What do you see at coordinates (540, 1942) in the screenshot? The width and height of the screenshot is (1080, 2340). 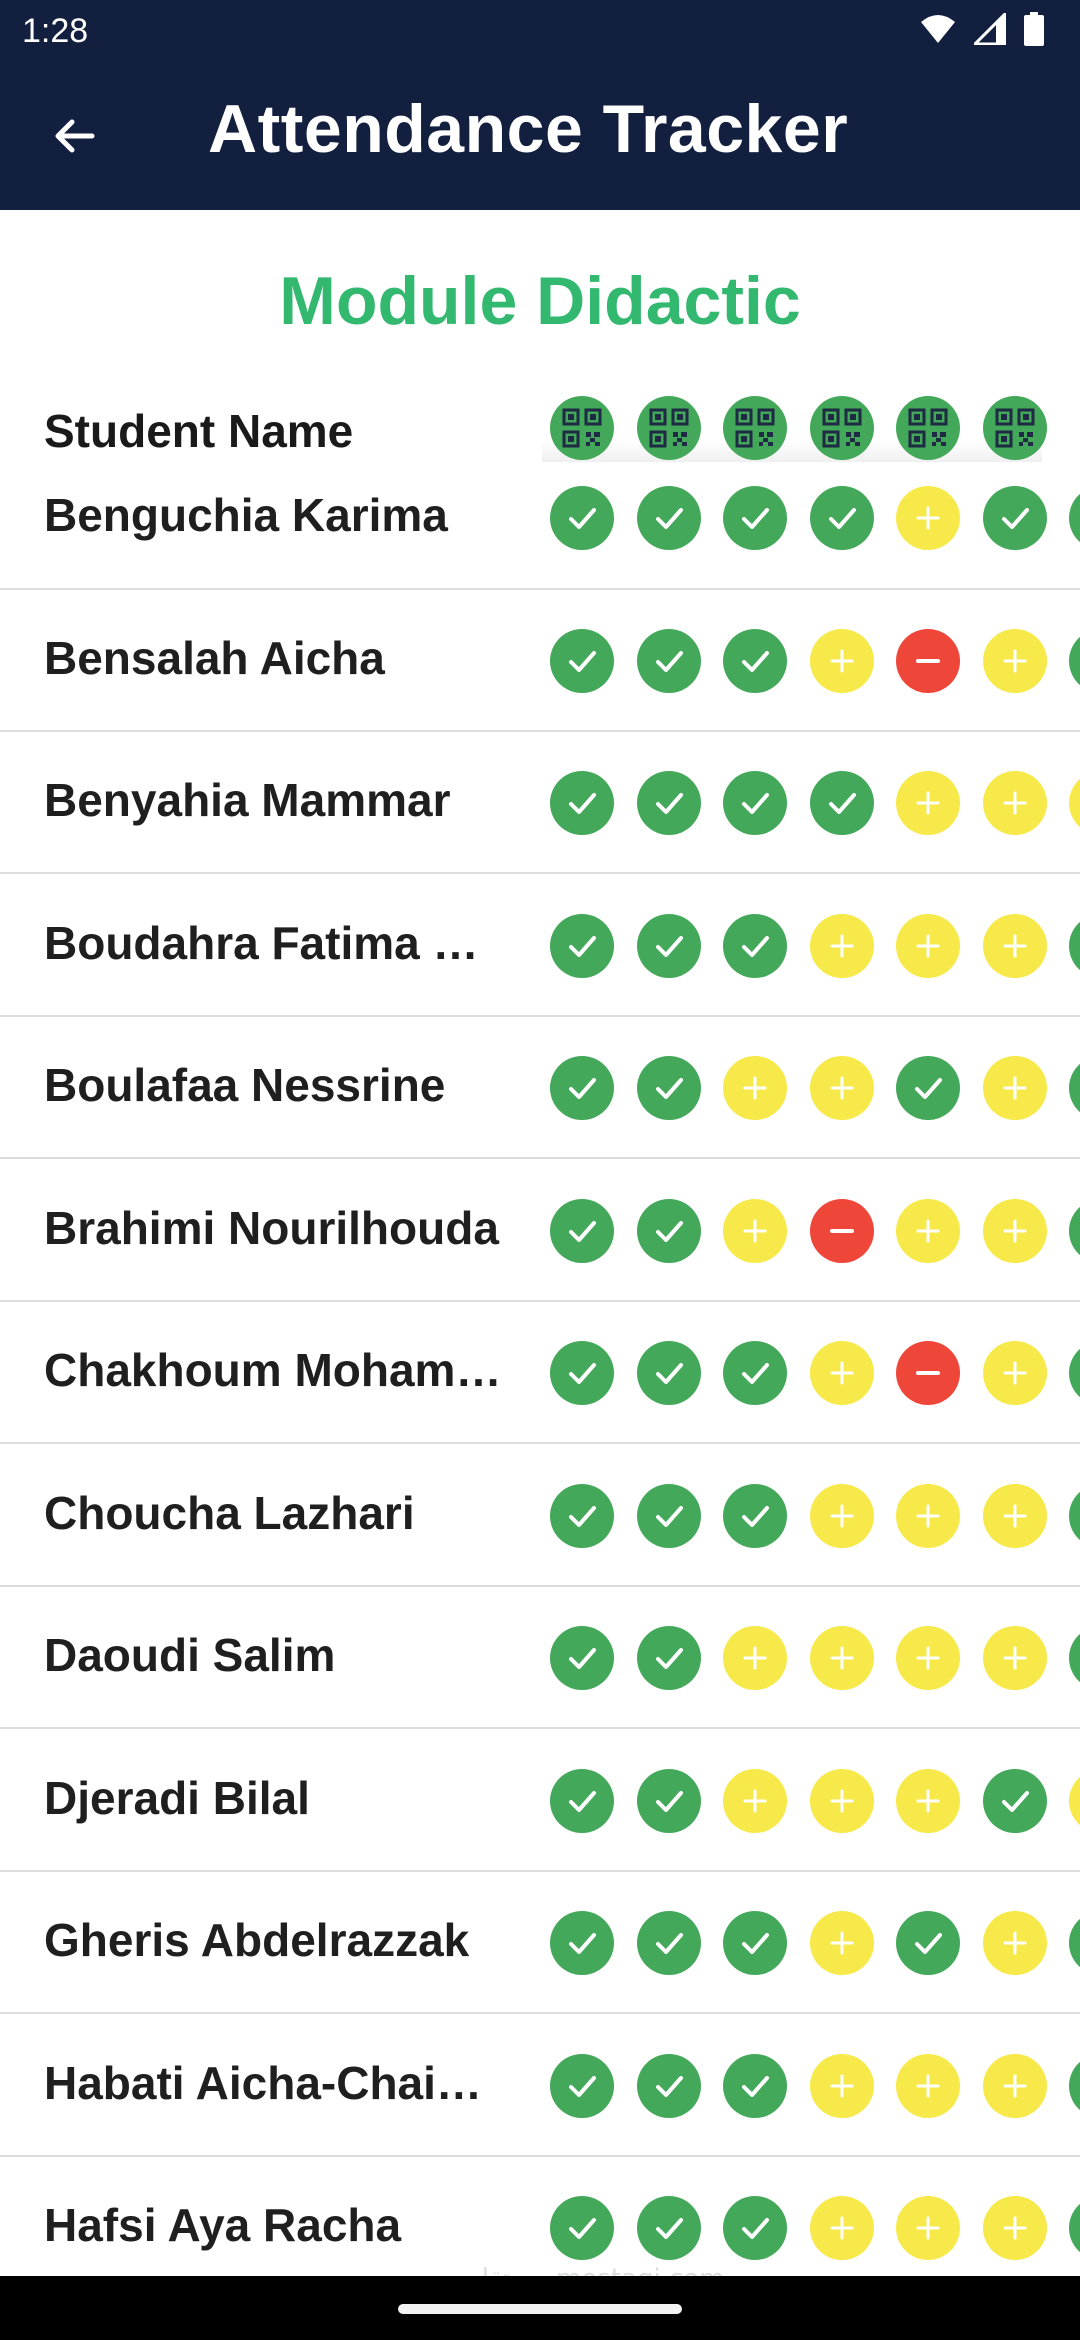 I see `student-row: Gheris Abdelrazzak` at bounding box center [540, 1942].